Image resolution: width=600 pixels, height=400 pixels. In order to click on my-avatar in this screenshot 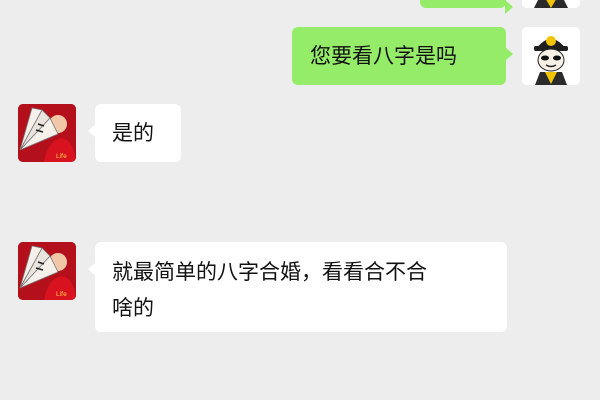, I will do `click(551, 56)`.